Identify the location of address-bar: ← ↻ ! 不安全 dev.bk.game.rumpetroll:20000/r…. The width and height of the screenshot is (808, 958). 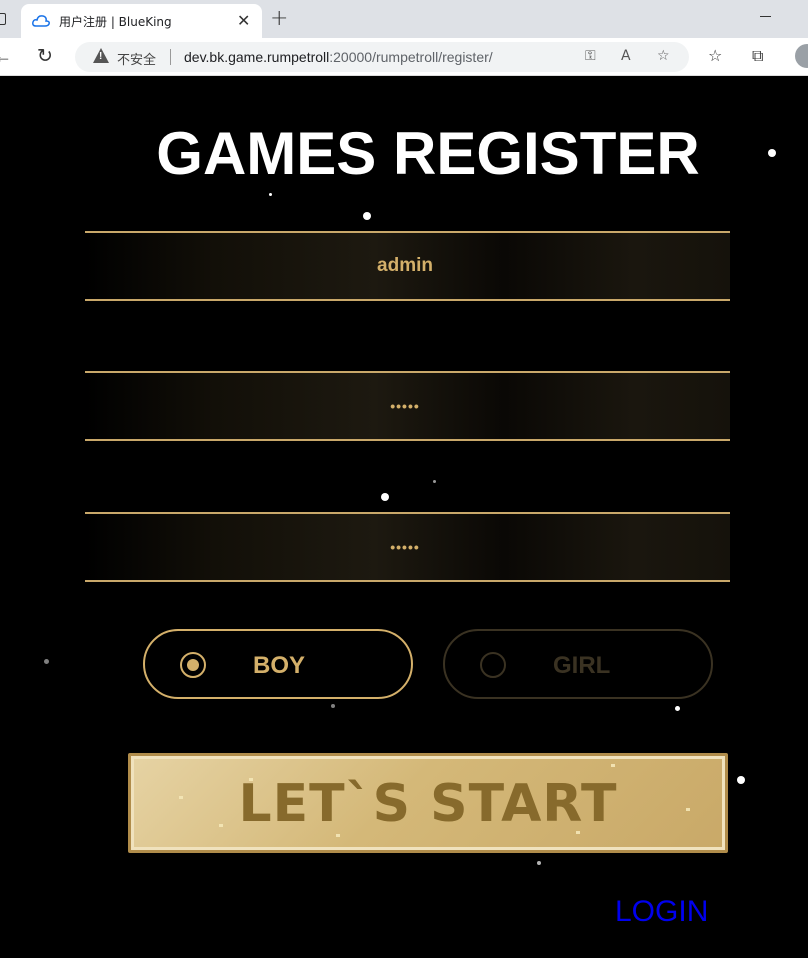
(404, 57).